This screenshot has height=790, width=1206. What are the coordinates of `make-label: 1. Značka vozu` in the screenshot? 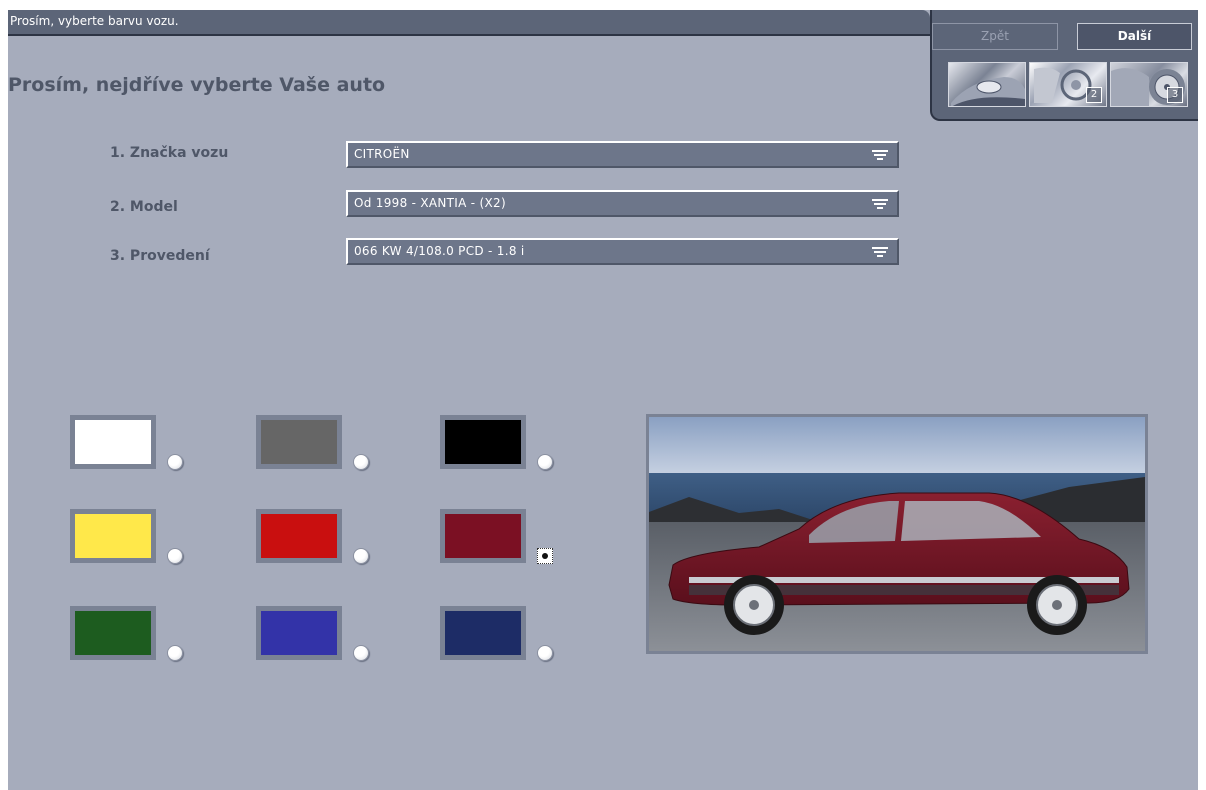 It's located at (169, 153).